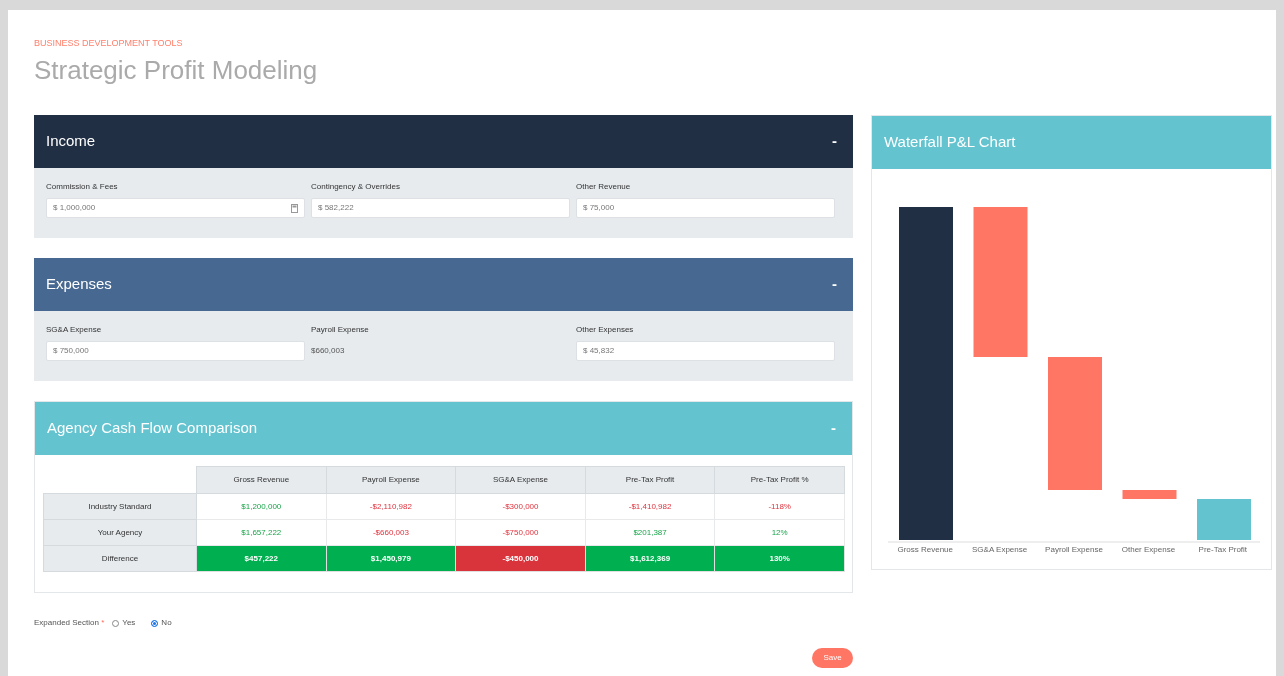  What do you see at coordinates (779, 558) in the screenshot?
I see `table-cell: 130%` at bounding box center [779, 558].